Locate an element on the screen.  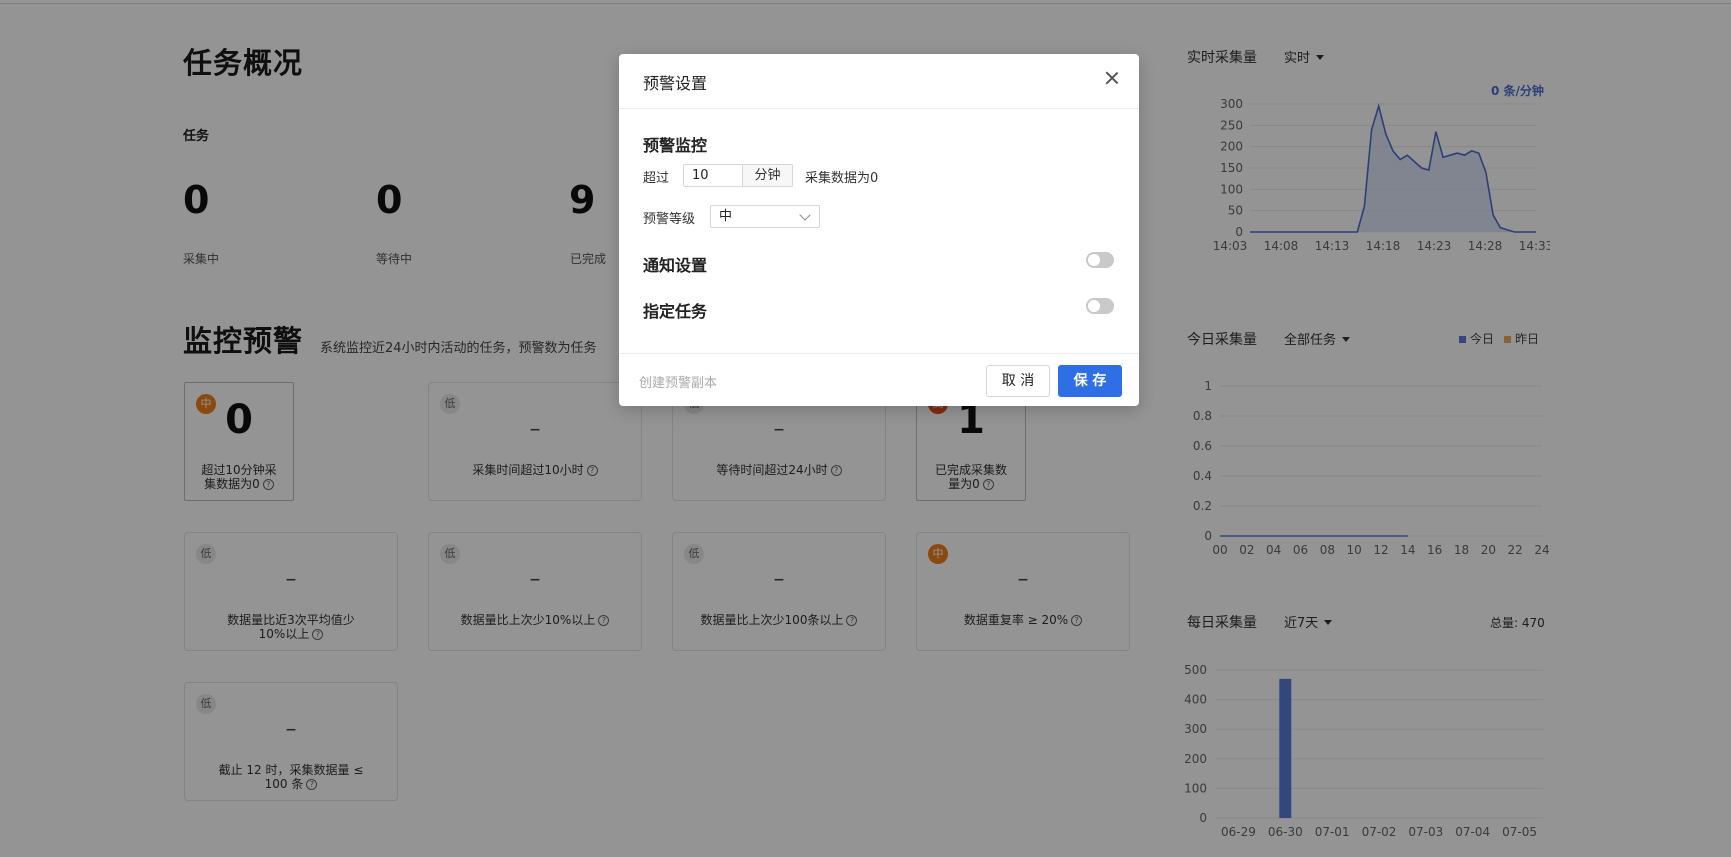
level-select: 中 is located at coordinates (765, 216).